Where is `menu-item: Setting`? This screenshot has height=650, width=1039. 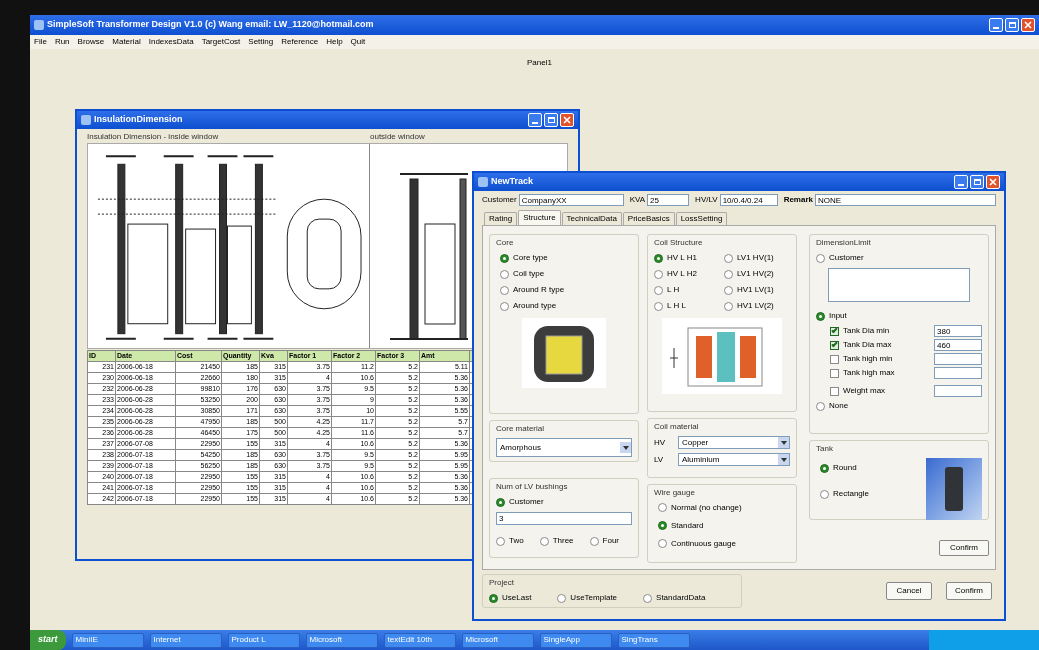 menu-item: Setting is located at coordinates (261, 42).